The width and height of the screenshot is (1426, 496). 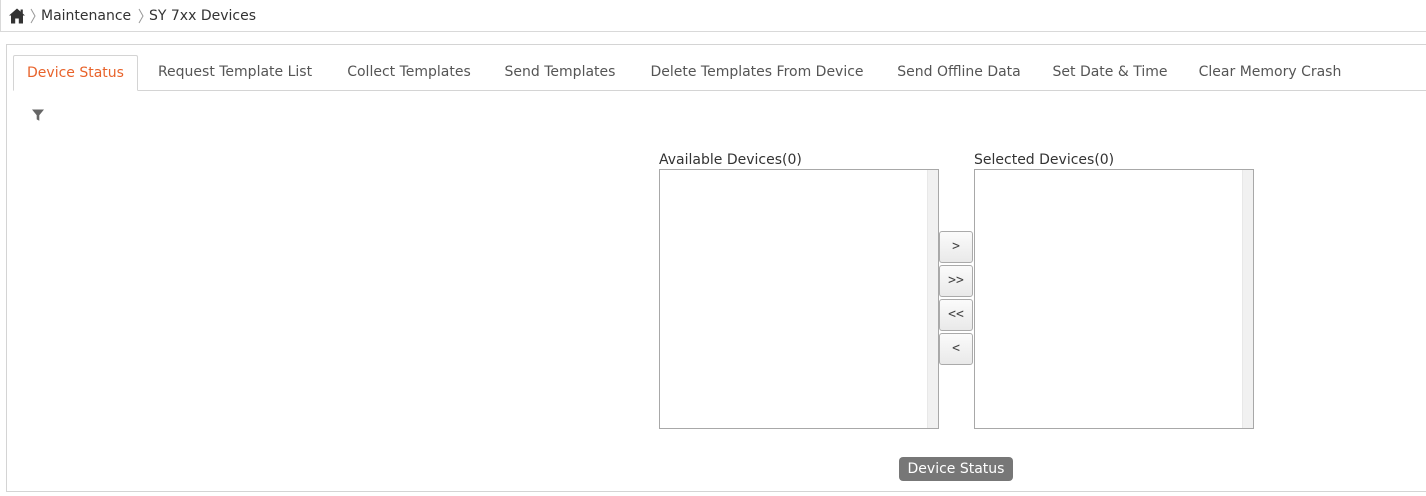 I want to click on tab-device-status: Device Status, so click(x=75, y=73).